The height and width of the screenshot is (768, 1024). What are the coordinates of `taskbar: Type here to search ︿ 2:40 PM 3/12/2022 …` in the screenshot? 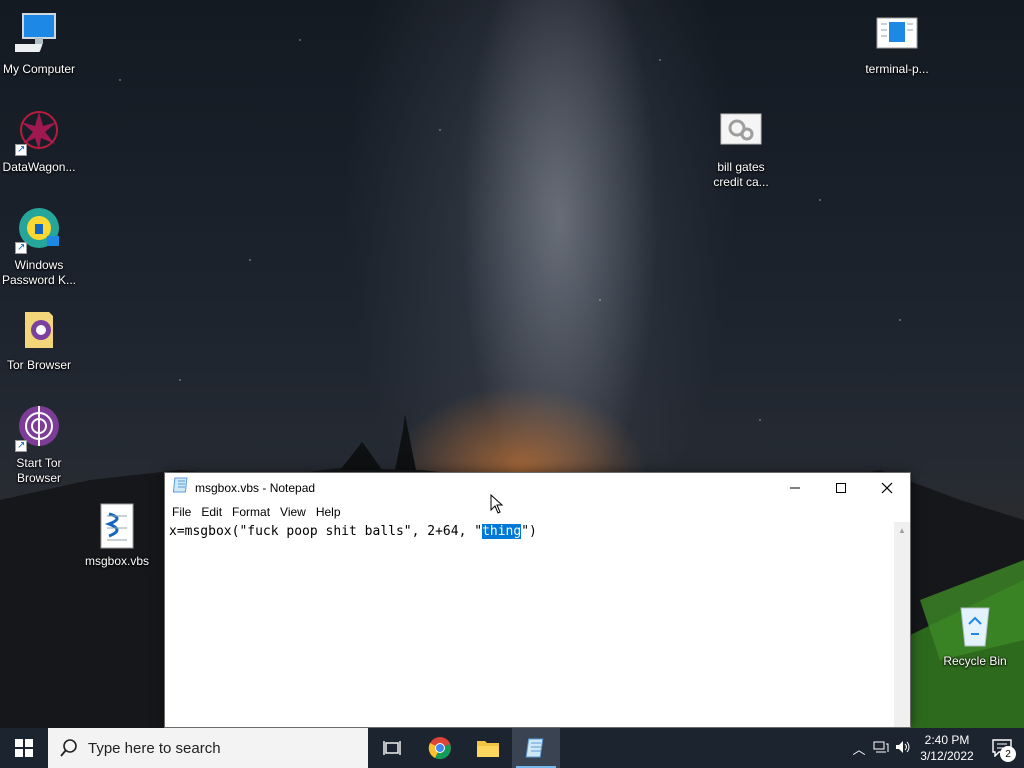 It's located at (512, 748).